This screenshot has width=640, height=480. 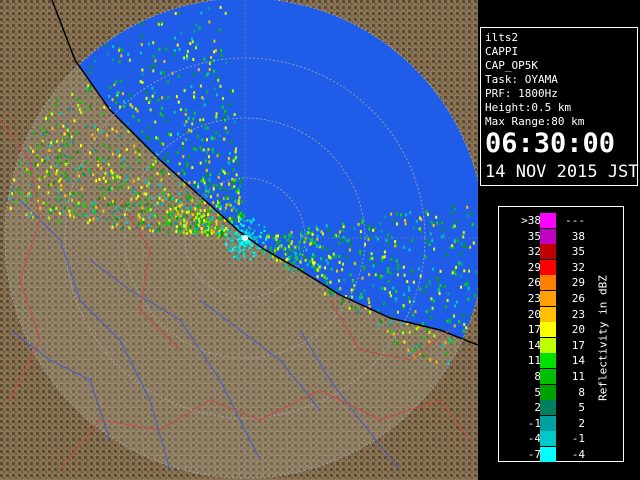 What do you see at coordinates (534, 423) in the screenshot?
I see `legend-low-value: -1` at bounding box center [534, 423].